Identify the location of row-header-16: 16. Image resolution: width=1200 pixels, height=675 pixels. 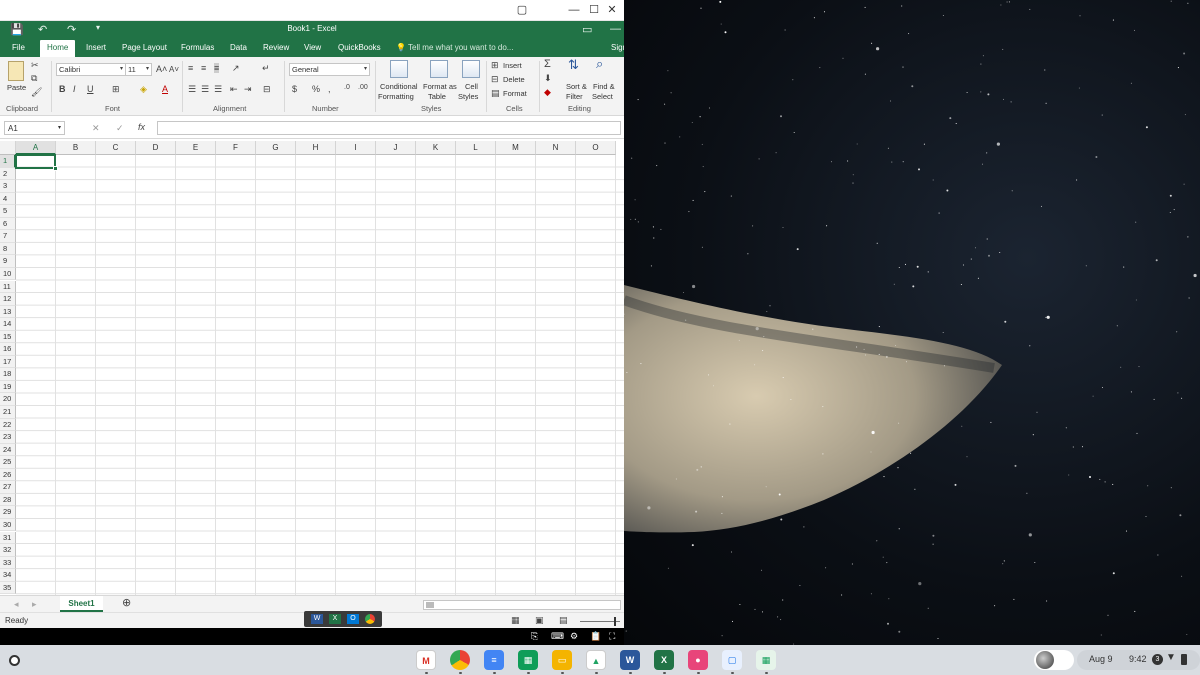
(8, 349).